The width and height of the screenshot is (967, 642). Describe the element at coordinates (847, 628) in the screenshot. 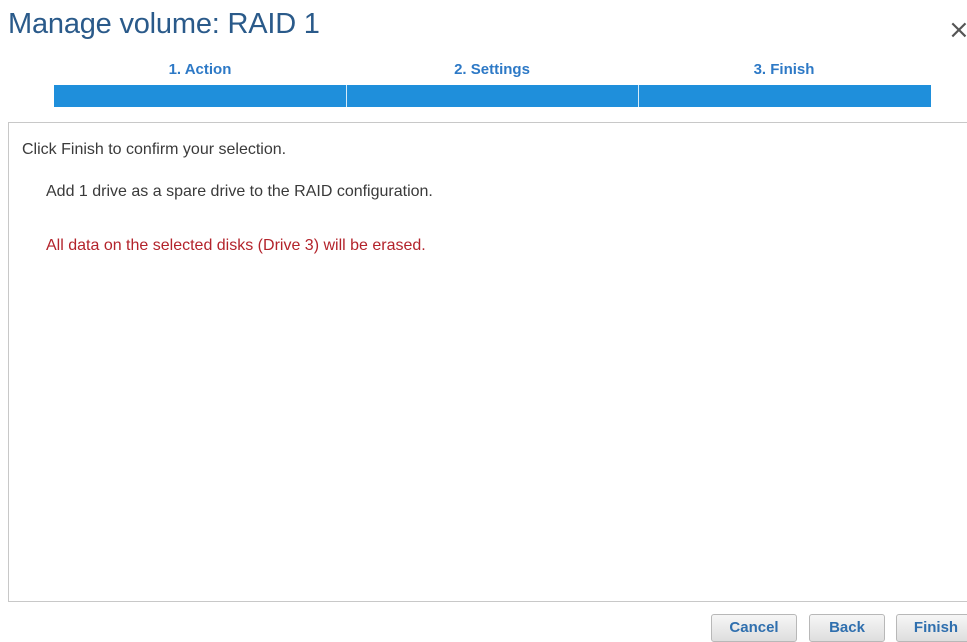

I see `back-button: Back` at that location.